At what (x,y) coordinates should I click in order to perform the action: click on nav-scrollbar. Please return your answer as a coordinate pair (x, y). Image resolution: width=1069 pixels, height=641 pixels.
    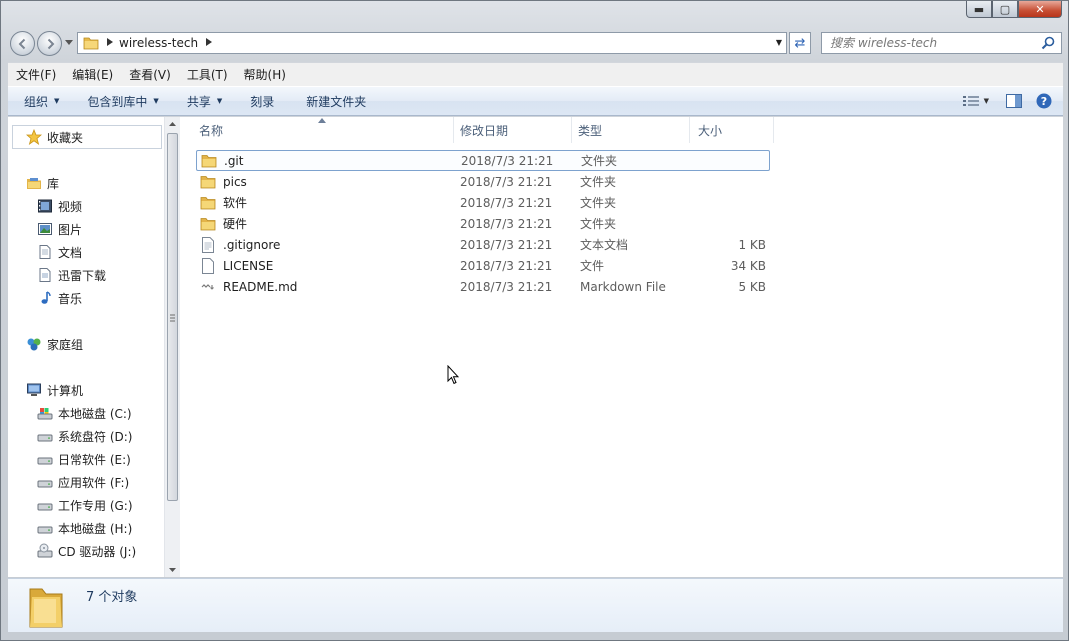
    Looking at the image, I should click on (172, 347).